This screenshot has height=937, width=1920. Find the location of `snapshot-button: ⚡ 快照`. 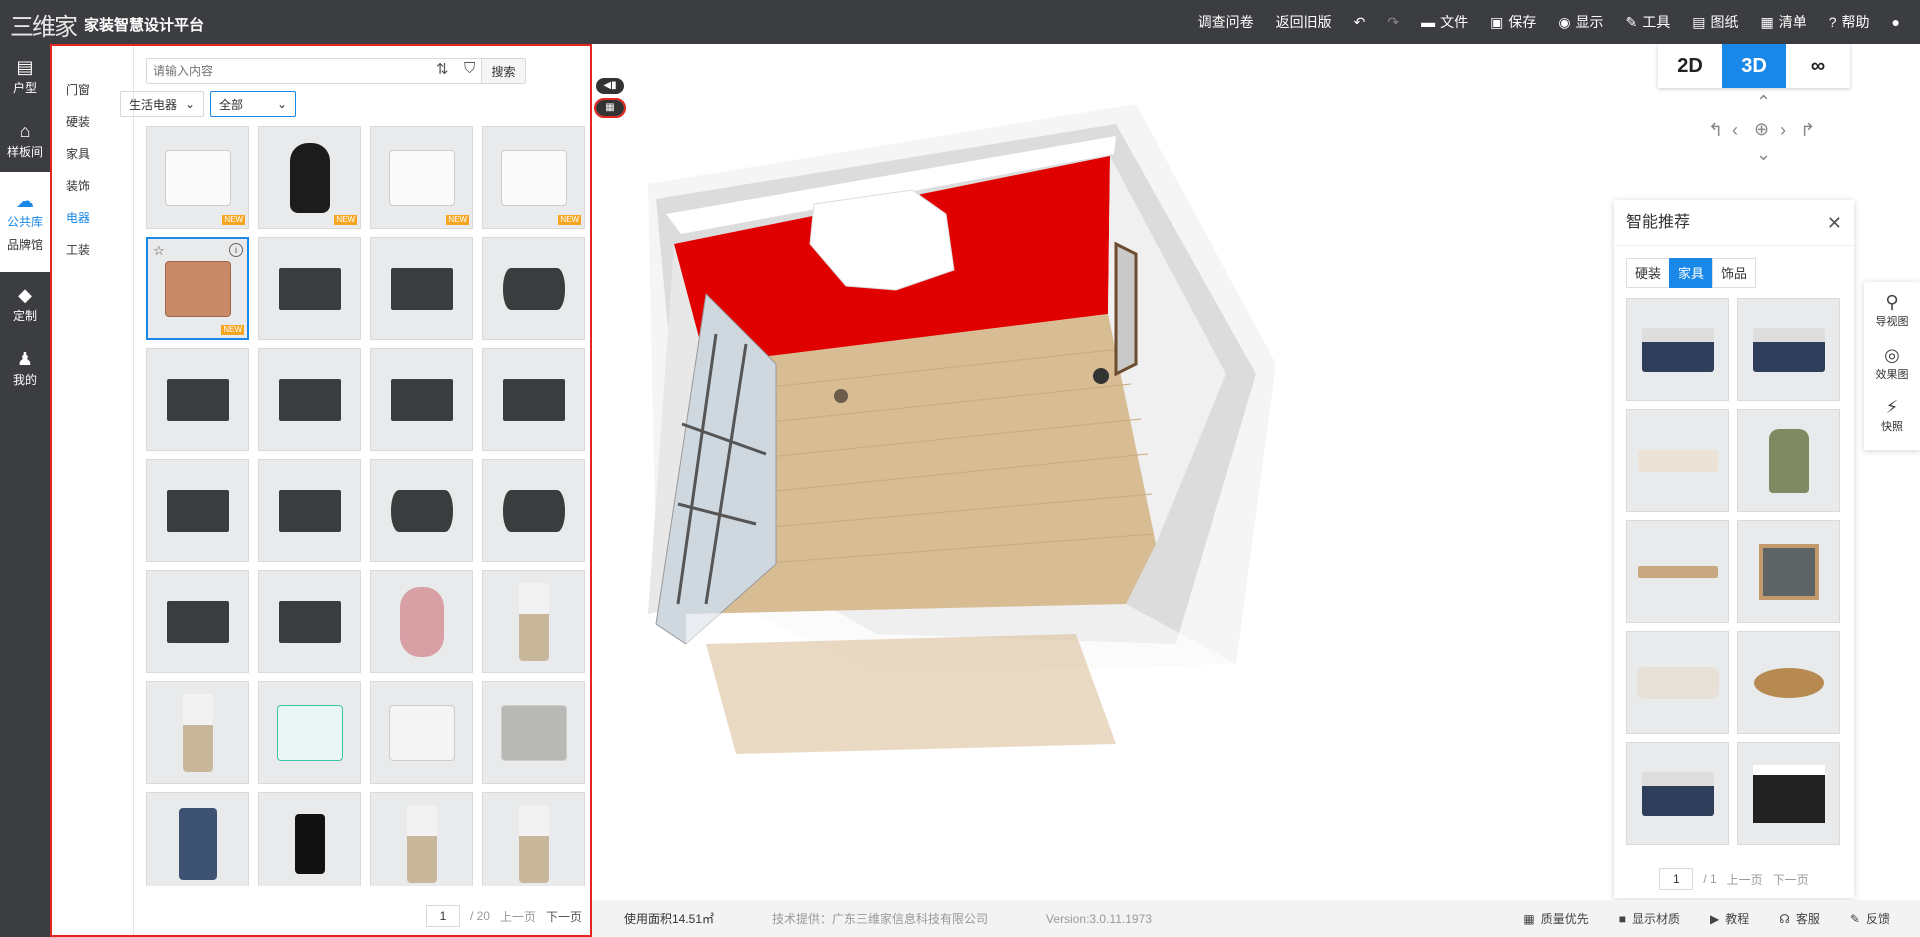

snapshot-button: ⚡ 快照 is located at coordinates (1892, 423).